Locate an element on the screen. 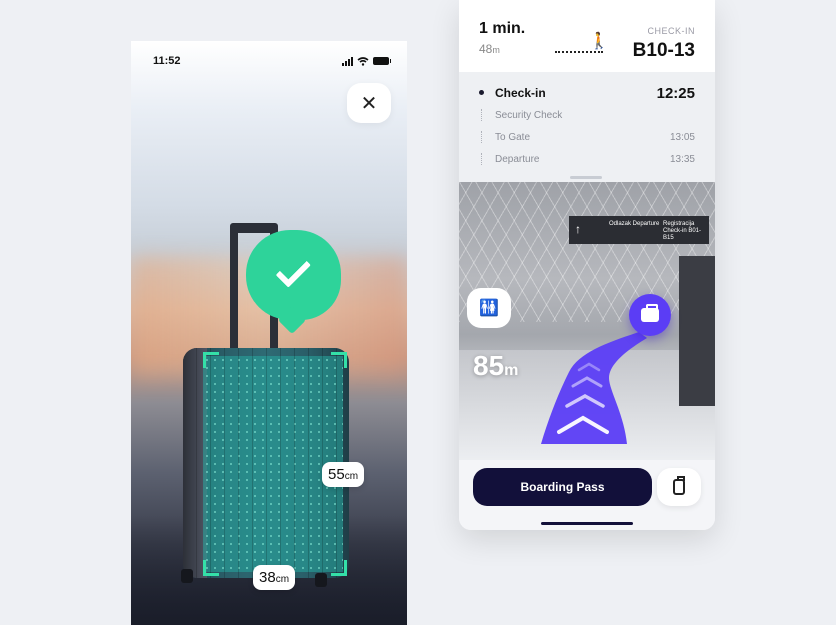 This screenshot has height=625, width=836. close-icon: ✕ is located at coordinates (369, 103).